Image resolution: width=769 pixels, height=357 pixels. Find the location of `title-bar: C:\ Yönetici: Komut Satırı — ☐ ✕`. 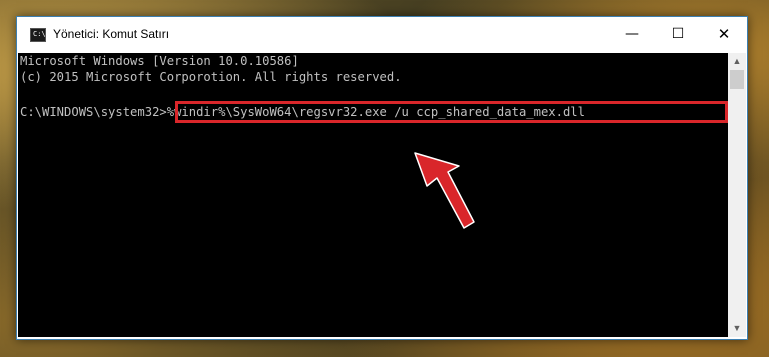

title-bar: C:\ Yönetici: Komut Satırı — ☐ ✕ is located at coordinates (382, 35).